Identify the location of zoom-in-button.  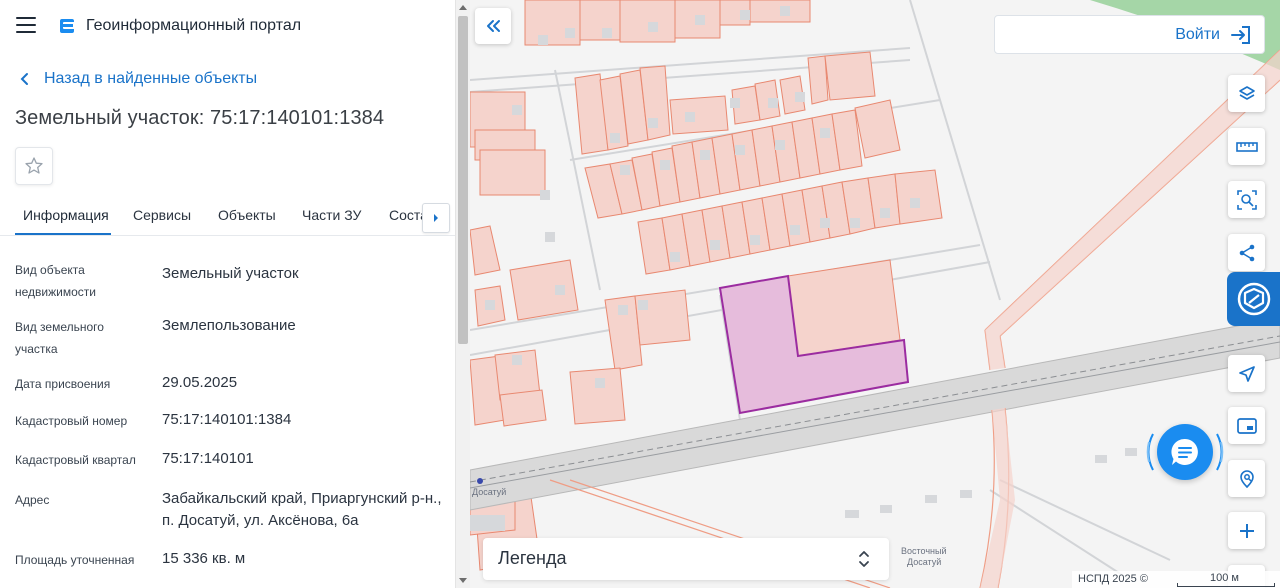
(1246, 530).